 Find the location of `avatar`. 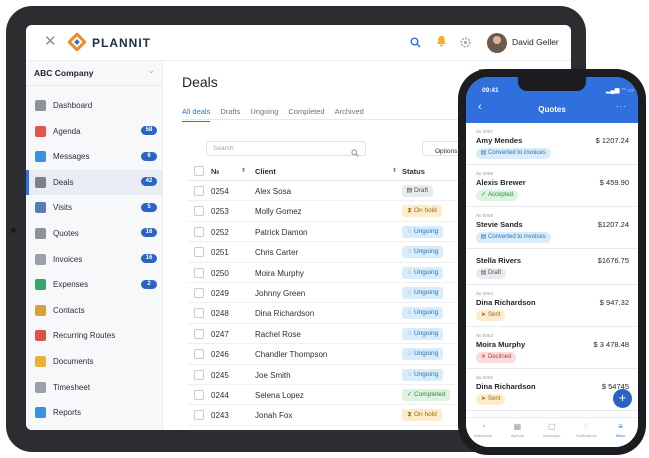

avatar is located at coordinates (497, 43).